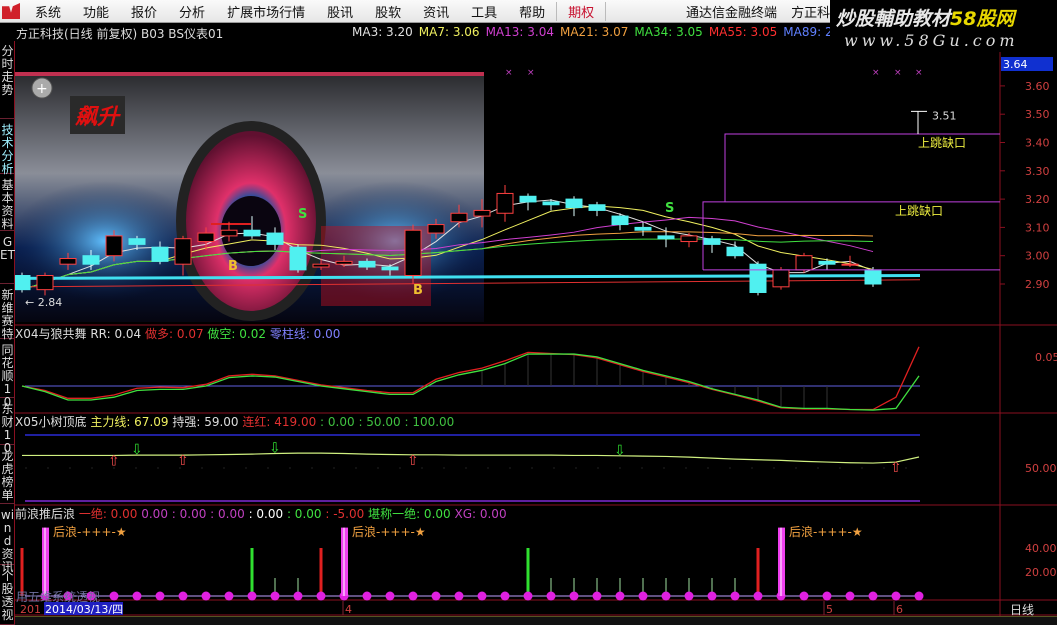 This screenshot has width=1057, height=625. Describe the element at coordinates (1022, 609) in the screenshot. I see `period-selector: 日线` at that location.